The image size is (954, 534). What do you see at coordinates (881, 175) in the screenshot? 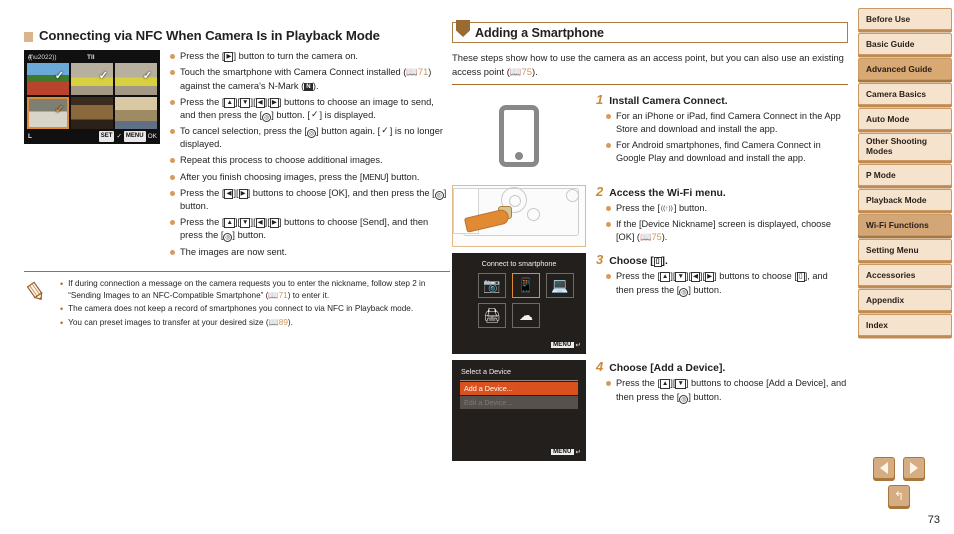
I see `sidebar-item-label: P Mode` at bounding box center [881, 175].